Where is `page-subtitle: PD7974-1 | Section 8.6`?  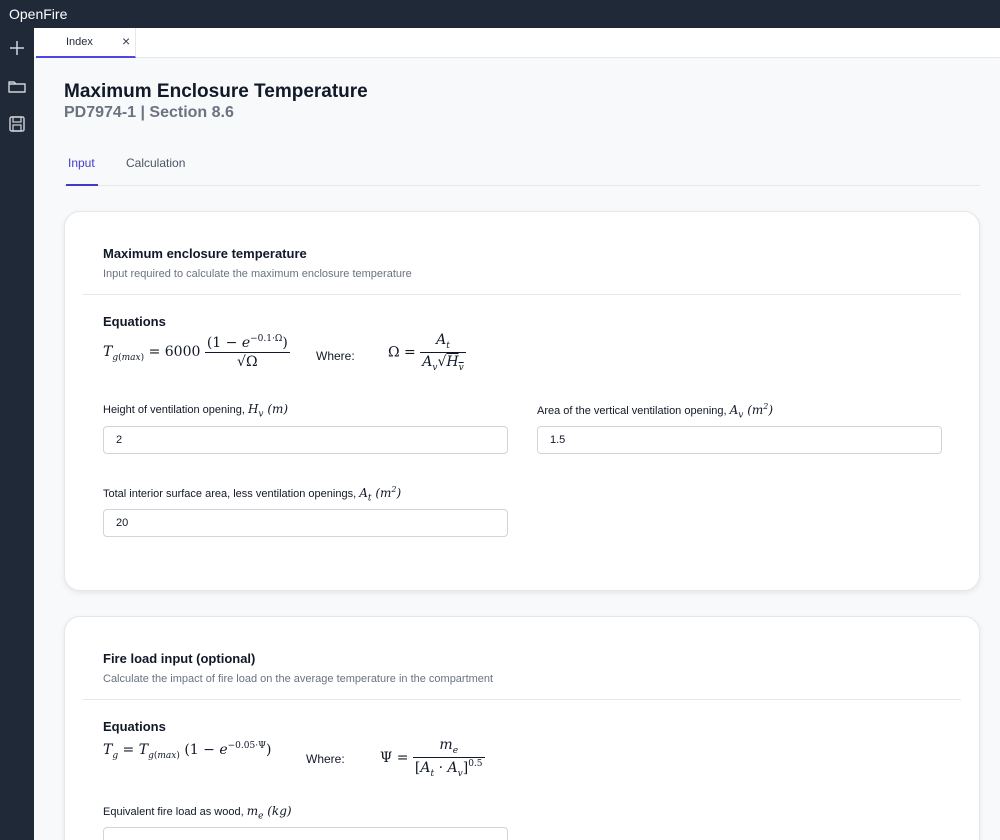
page-subtitle: PD7974-1 | Section 8.6 is located at coordinates (149, 112).